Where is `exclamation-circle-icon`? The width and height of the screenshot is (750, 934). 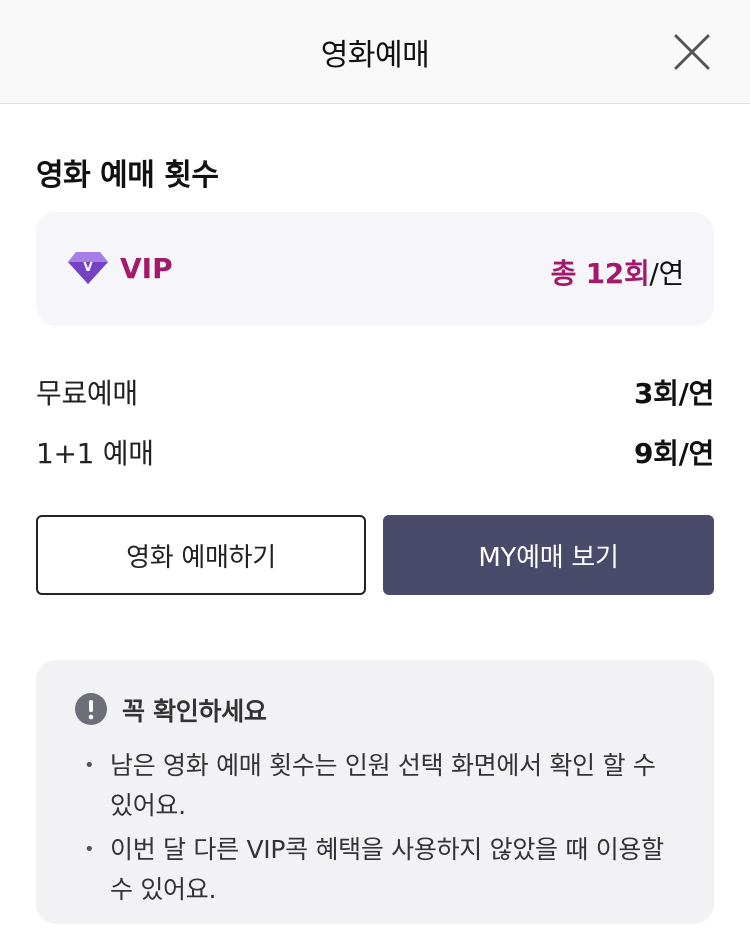 exclamation-circle-icon is located at coordinates (91, 709).